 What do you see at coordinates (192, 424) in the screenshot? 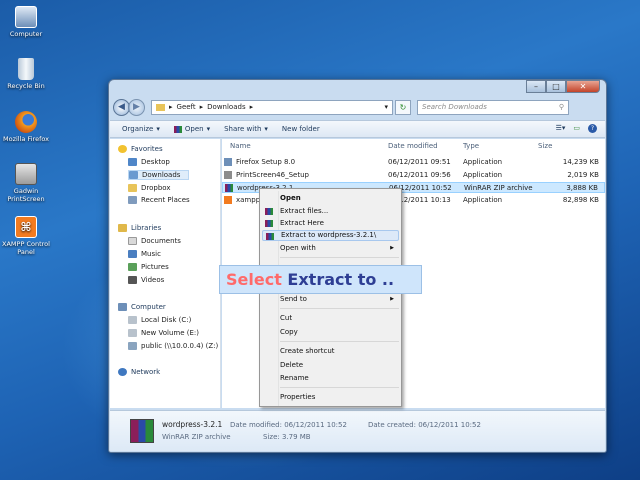
I see `details-filename: wordpress-3.2.1` at bounding box center [192, 424].